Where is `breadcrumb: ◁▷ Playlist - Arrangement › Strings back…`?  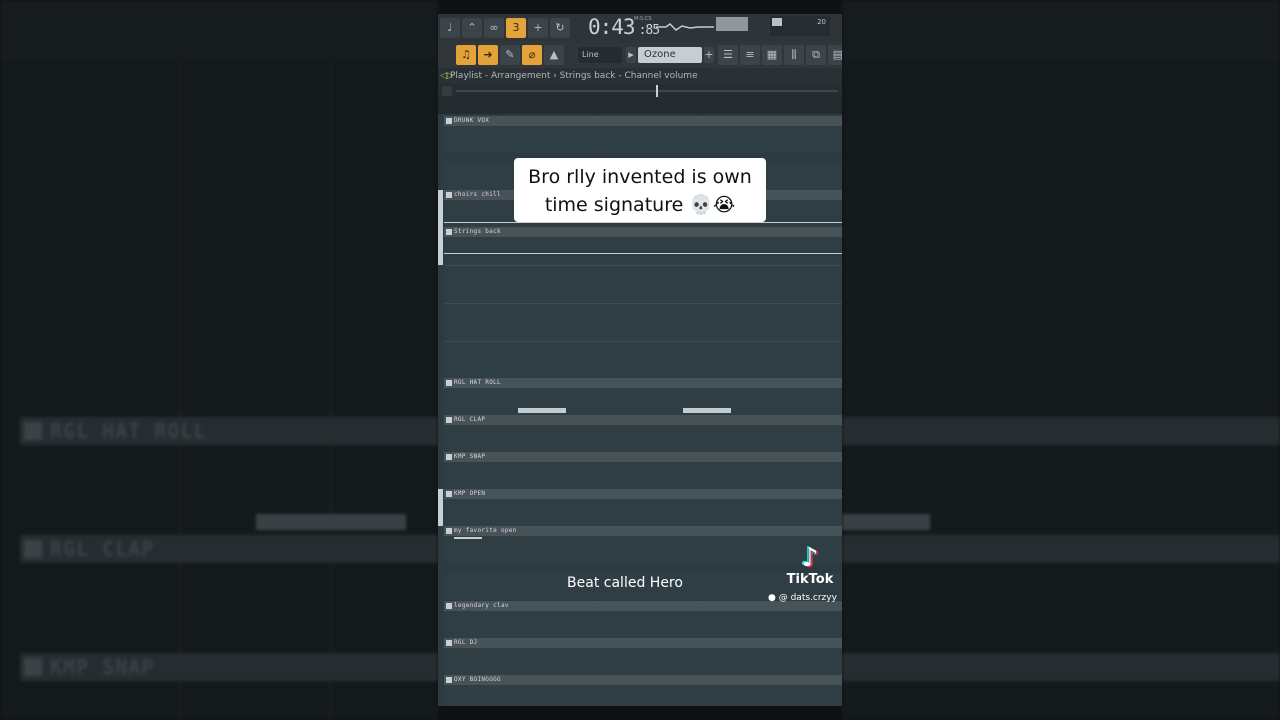 breadcrumb: ◁▷ Playlist - Arrangement › Strings back… is located at coordinates (640, 76).